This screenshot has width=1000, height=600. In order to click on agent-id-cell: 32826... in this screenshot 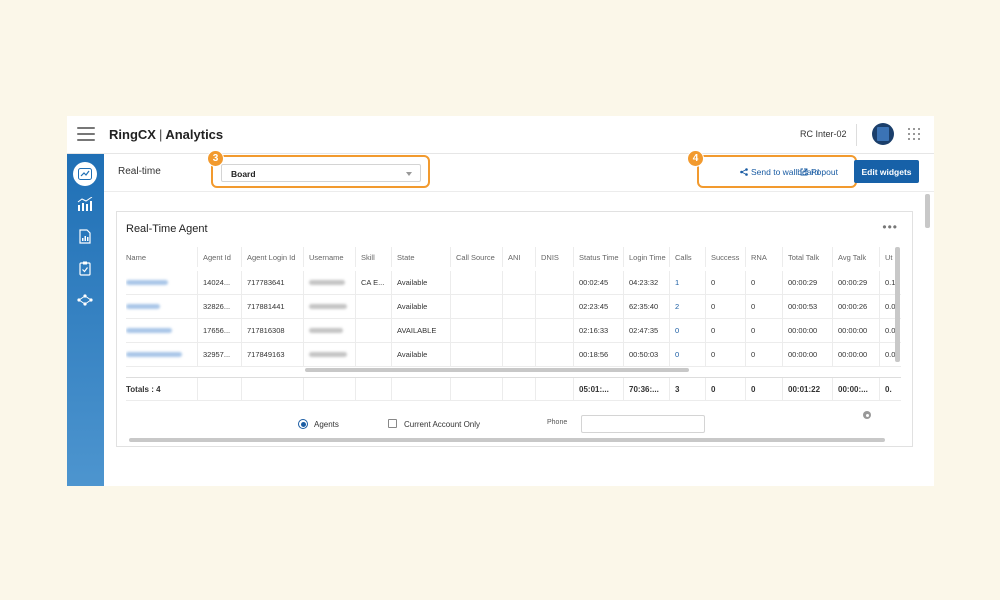, I will do `click(219, 306)`.